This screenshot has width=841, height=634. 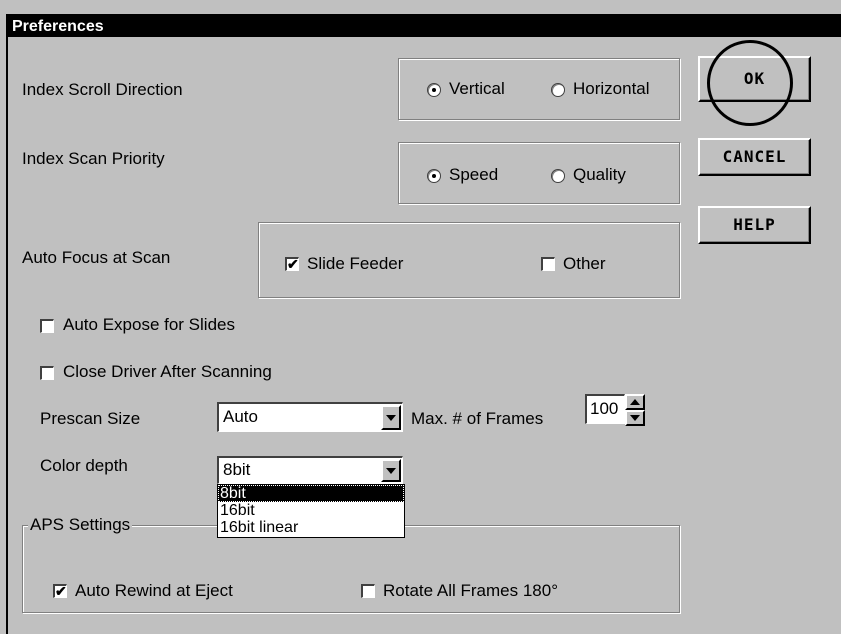 I want to click on rotate-frames-checkbox, so click(x=368, y=591).